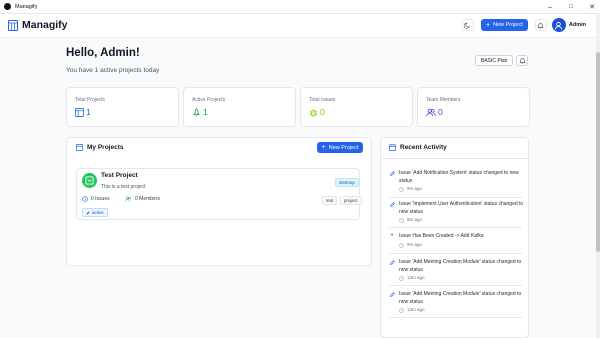 The width and height of the screenshot is (600, 338). I want to click on stat-label: Total Issues, so click(322, 100).